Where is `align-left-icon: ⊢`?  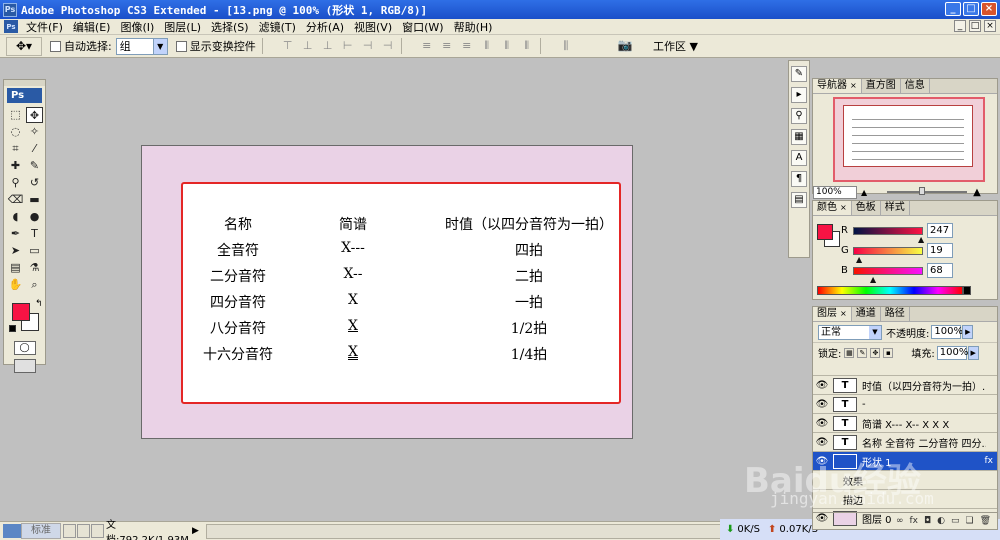 align-left-icon: ⊢ is located at coordinates (348, 46).